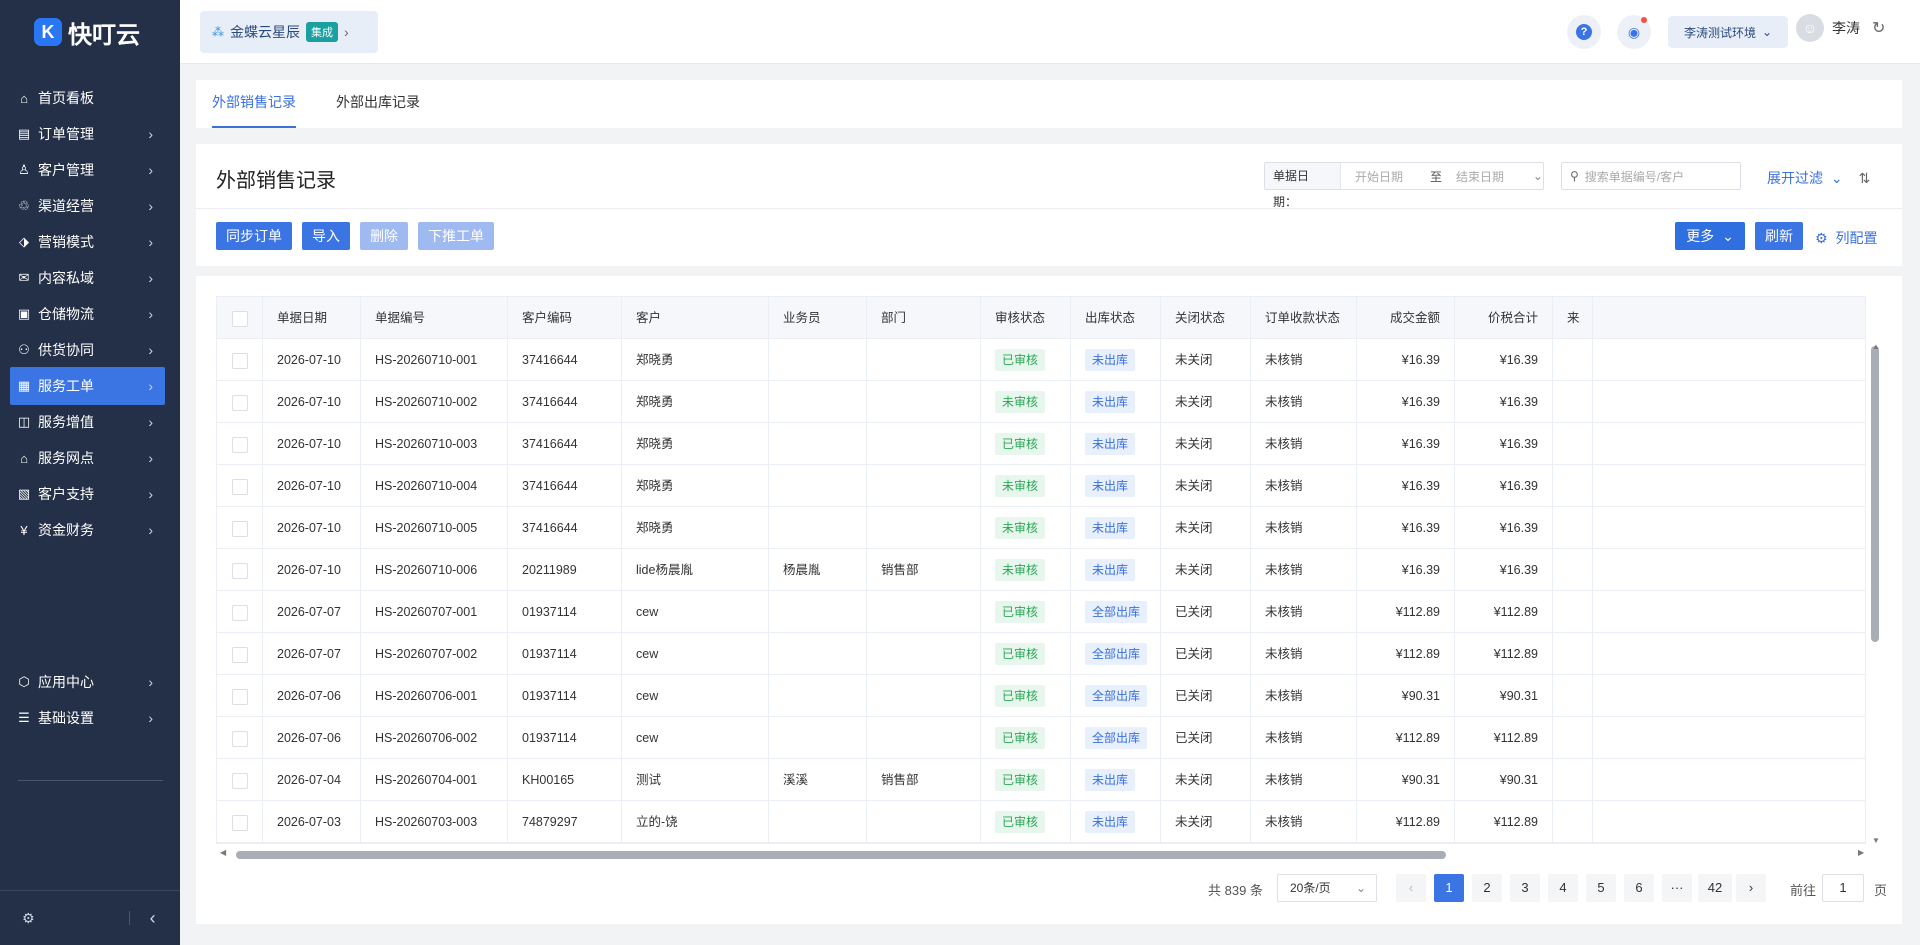 This screenshot has width=1920, height=945. I want to click on refresh-icon: ↻, so click(1878, 28).